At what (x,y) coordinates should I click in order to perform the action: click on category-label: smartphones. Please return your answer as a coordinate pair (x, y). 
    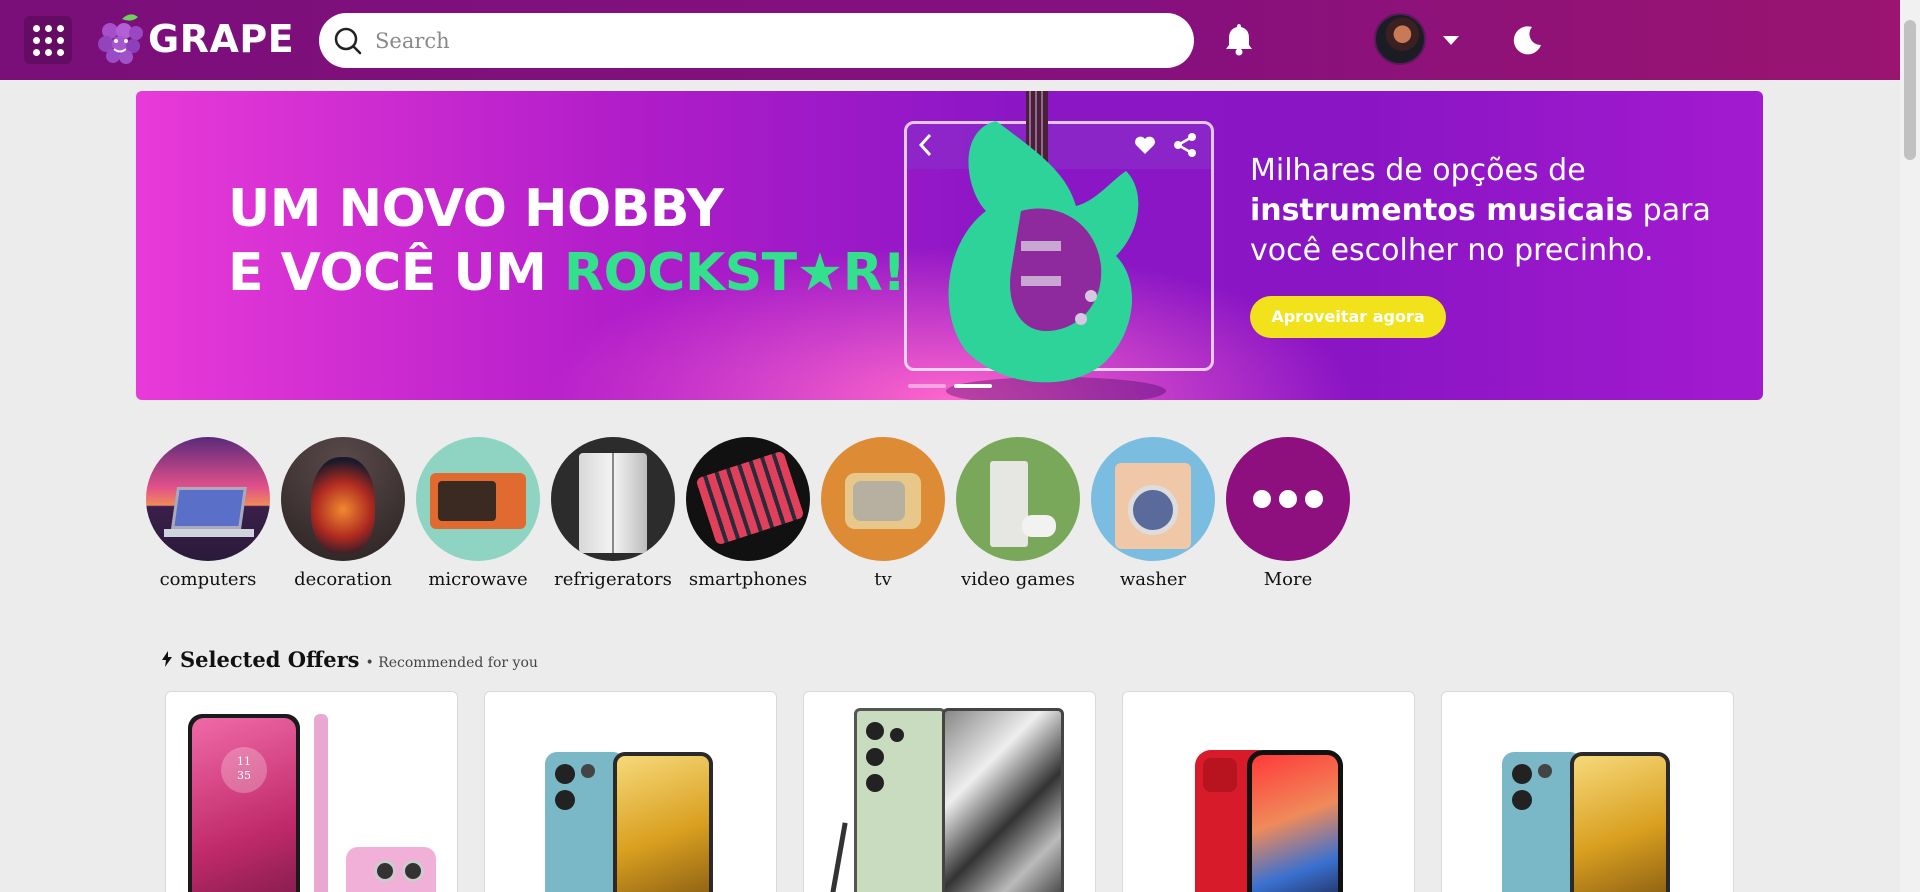
    Looking at the image, I should click on (748, 579).